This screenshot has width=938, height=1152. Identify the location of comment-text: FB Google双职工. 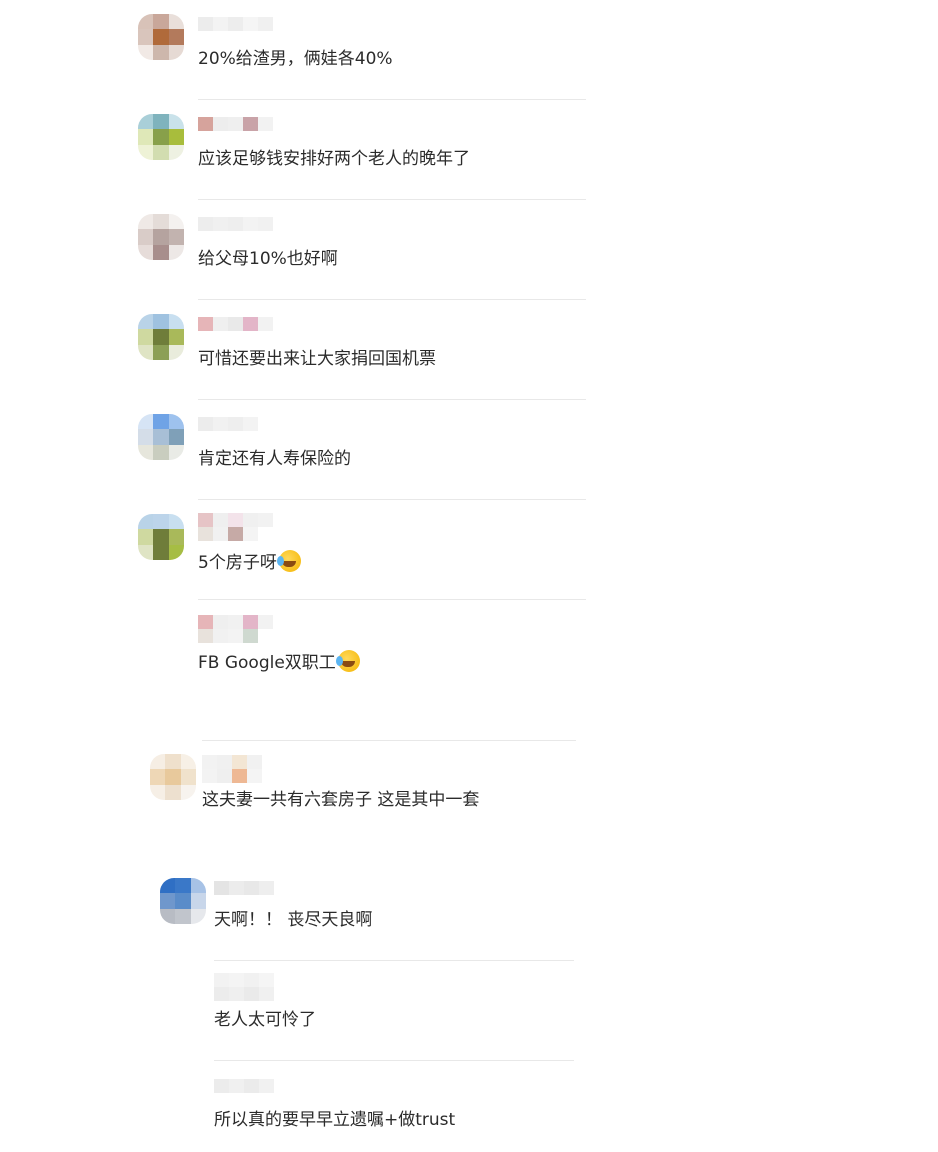
(279, 662).